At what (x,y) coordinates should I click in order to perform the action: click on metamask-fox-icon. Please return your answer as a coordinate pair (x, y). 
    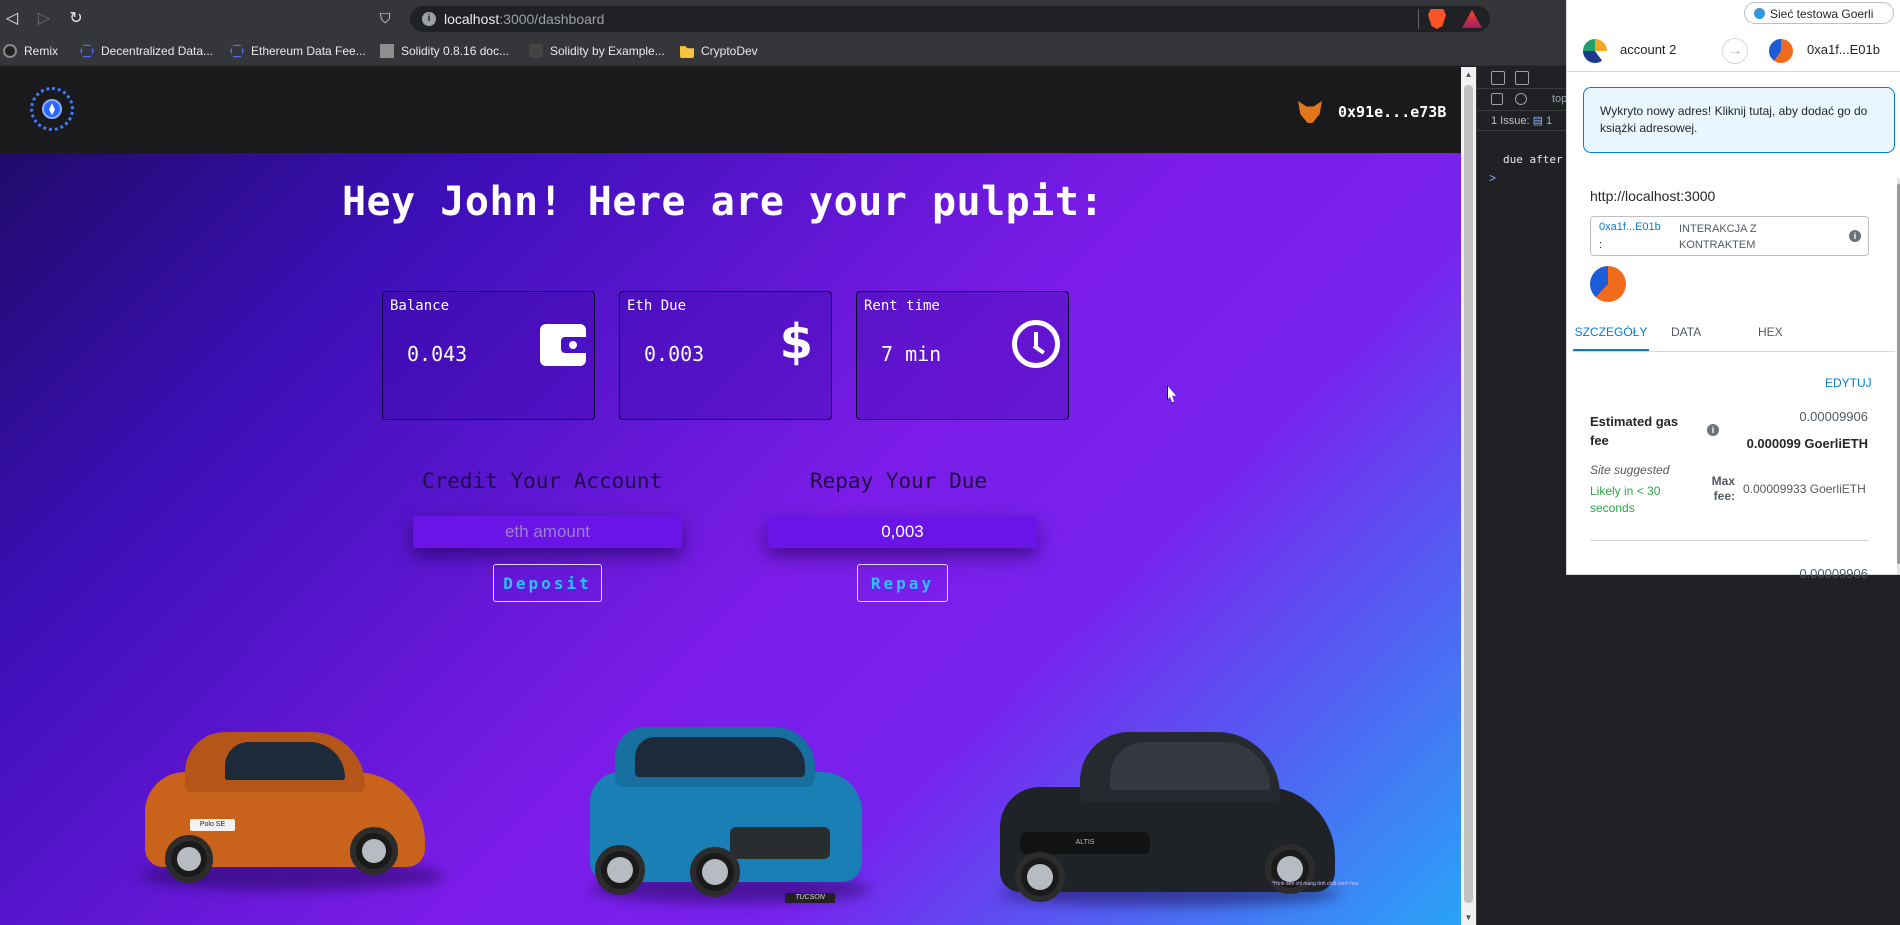
    Looking at the image, I should click on (1310, 112).